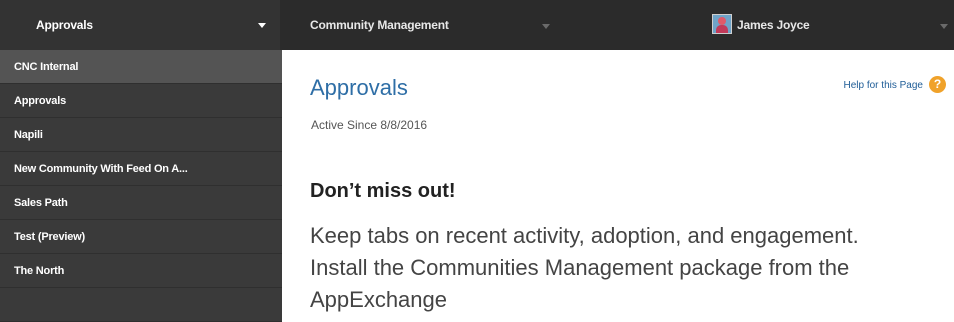 The image size is (954, 322). Describe the element at coordinates (722, 21) in the screenshot. I see `avatar-head` at that location.